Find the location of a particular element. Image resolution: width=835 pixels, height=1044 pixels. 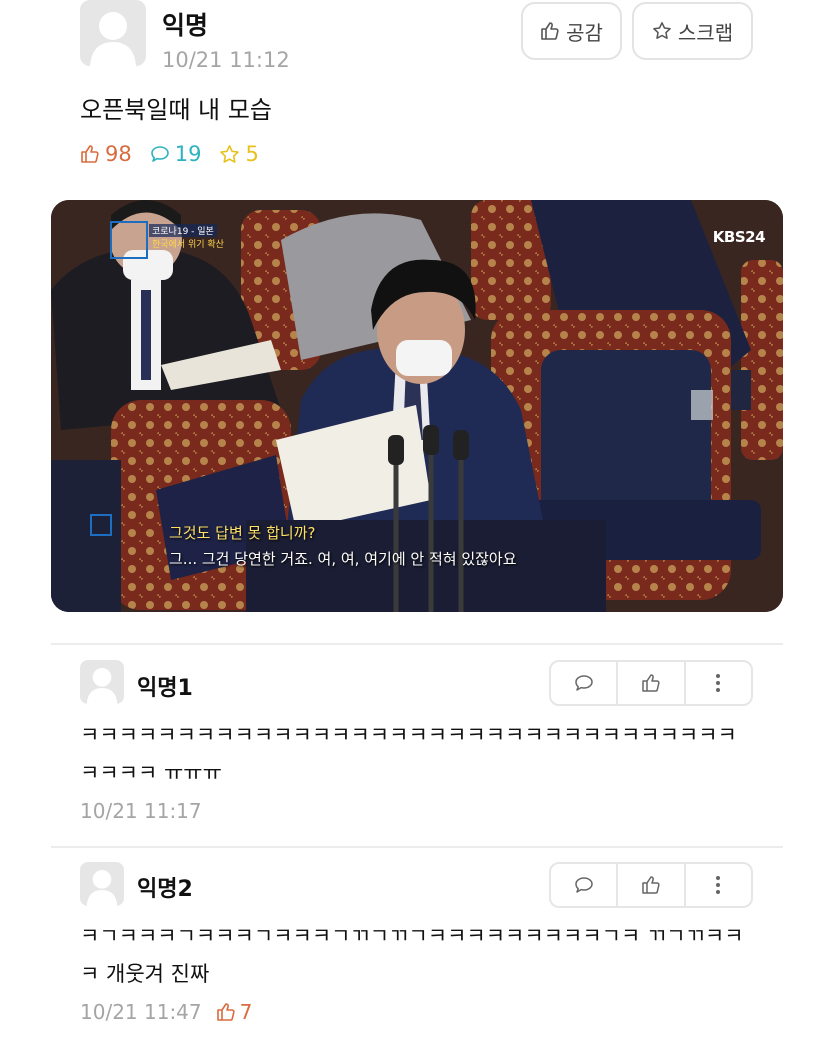

comment-author: 익명1 is located at coordinates (165, 688).